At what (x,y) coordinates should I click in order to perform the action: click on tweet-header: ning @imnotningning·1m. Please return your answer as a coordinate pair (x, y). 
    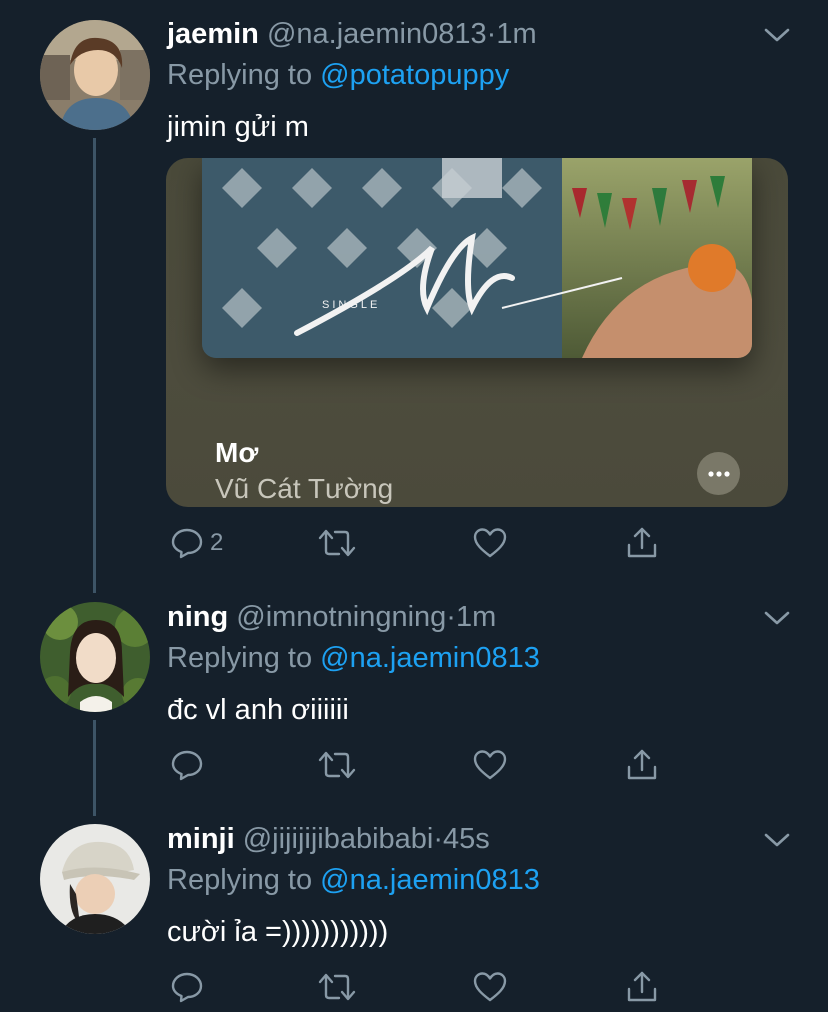
    Looking at the image, I should click on (331, 617).